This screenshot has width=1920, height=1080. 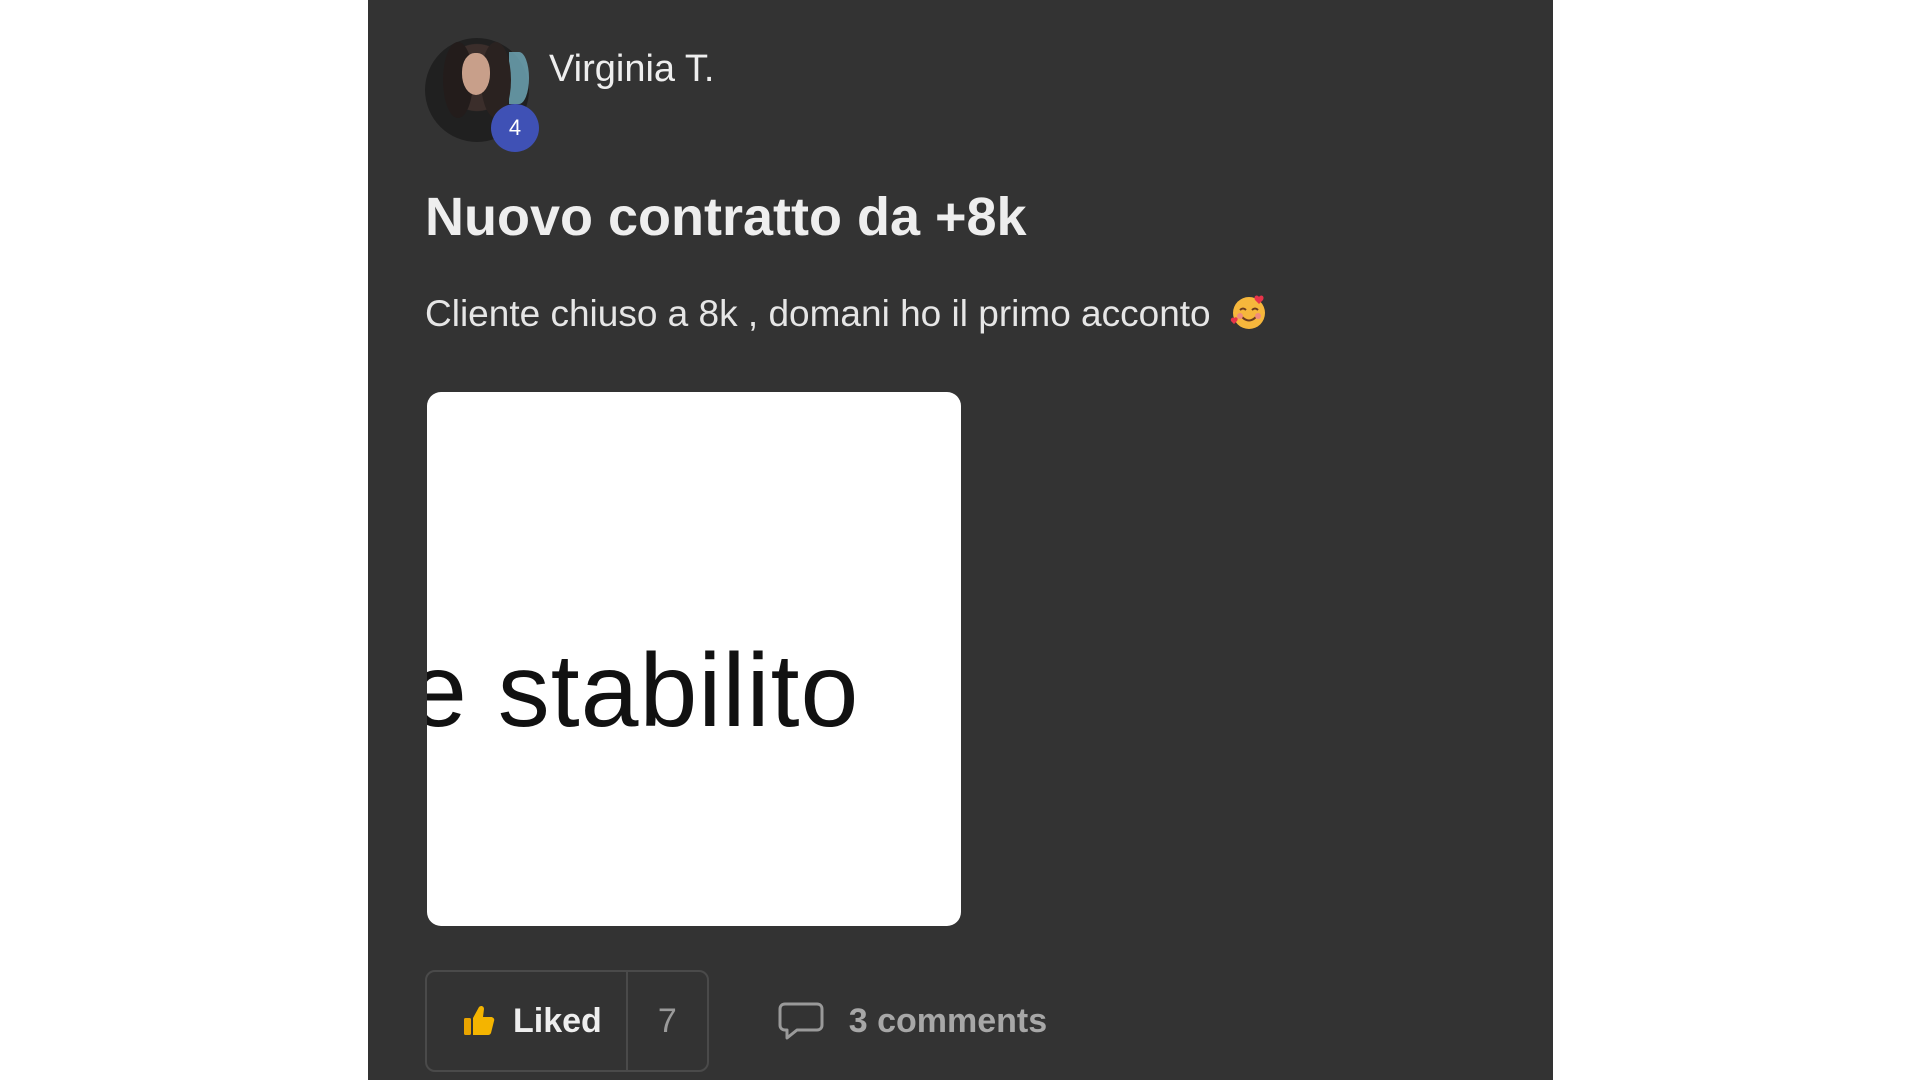 I want to click on post-image-text: e stabilito, so click(x=643, y=691).